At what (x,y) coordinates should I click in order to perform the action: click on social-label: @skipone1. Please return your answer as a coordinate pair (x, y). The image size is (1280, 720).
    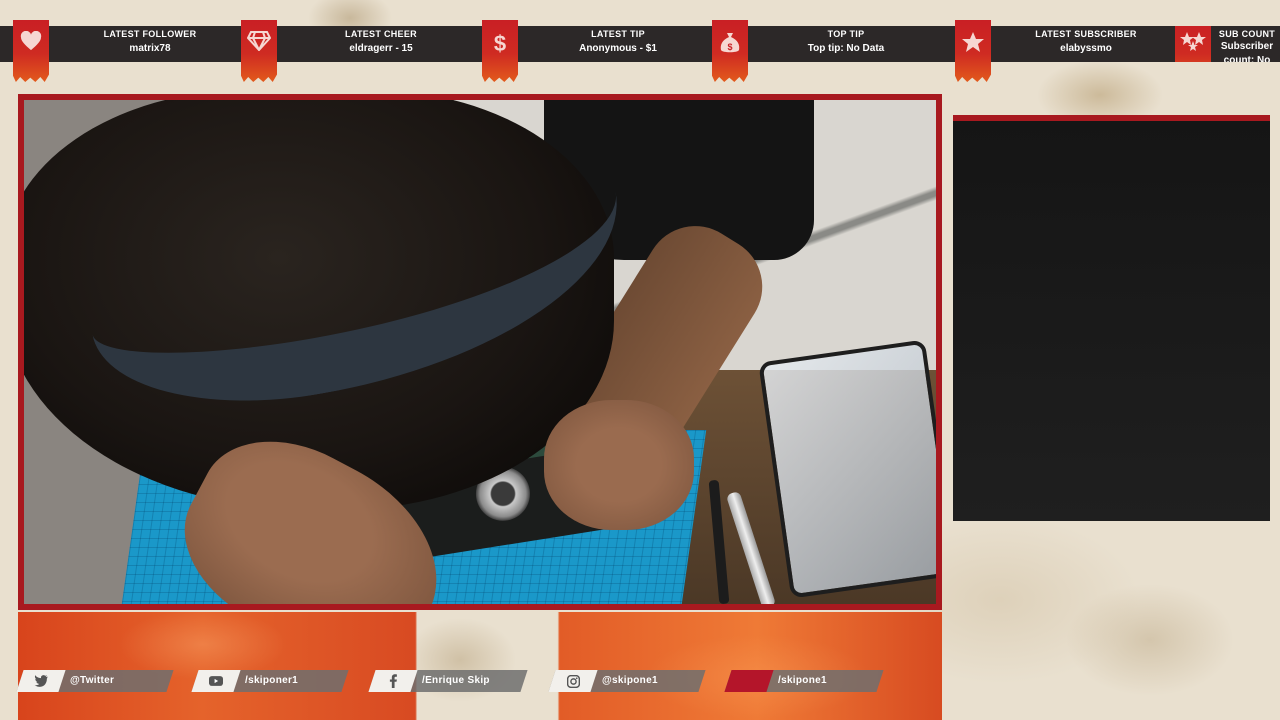
    Looking at the image, I should click on (630, 680).